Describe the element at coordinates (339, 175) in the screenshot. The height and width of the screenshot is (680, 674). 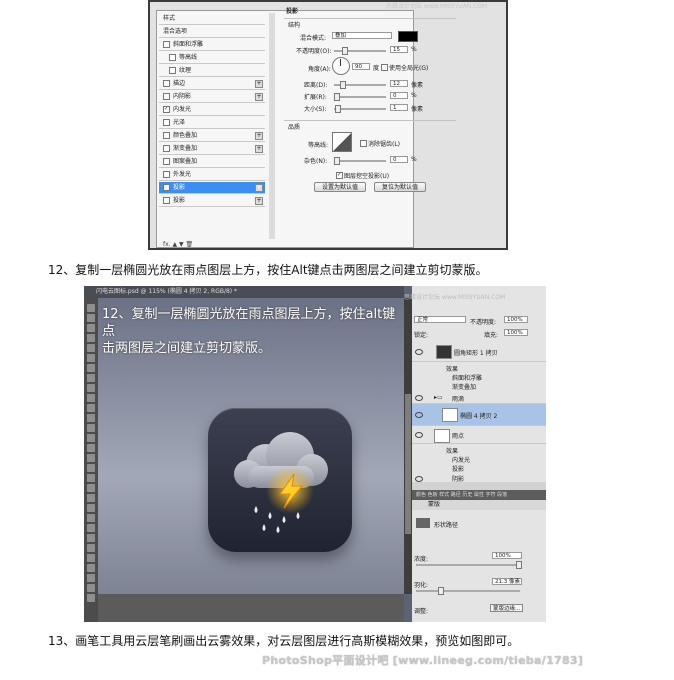
I see `knockout-checkbox: ✓` at that location.